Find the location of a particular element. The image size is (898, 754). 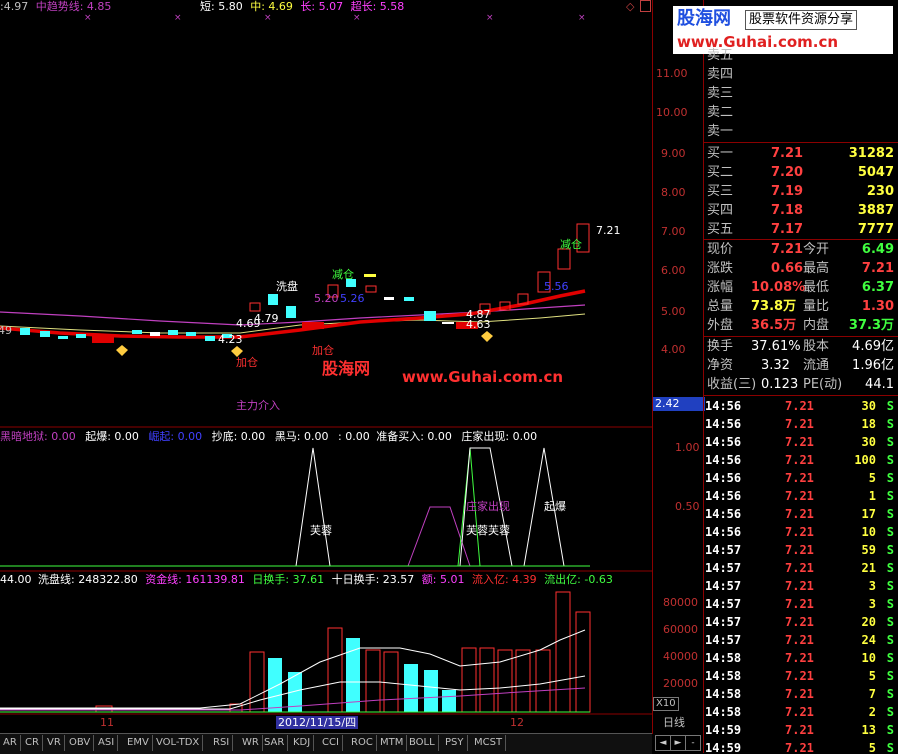

price-label-721: 7.21 is located at coordinates (608, 230).